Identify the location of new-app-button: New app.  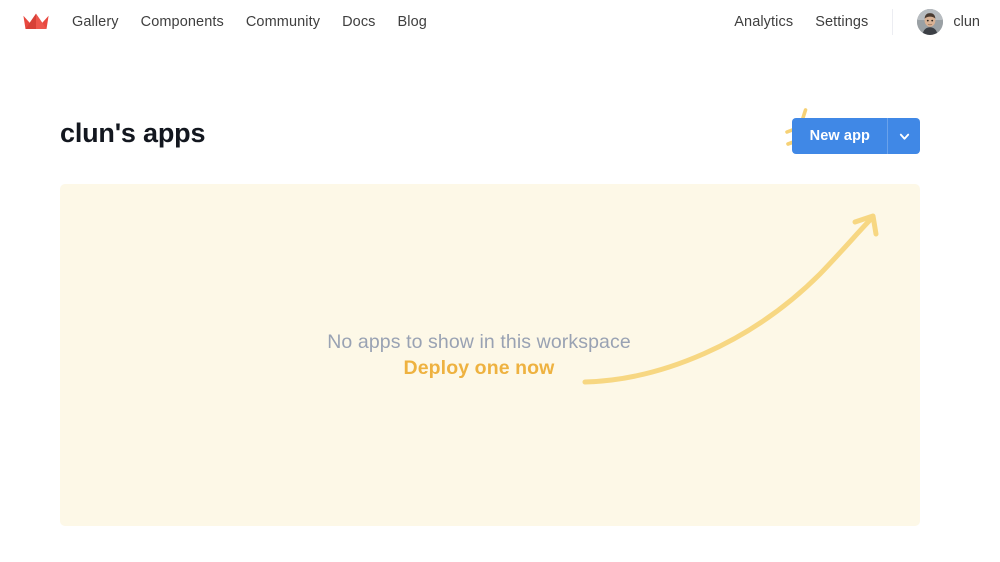
(855, 136).